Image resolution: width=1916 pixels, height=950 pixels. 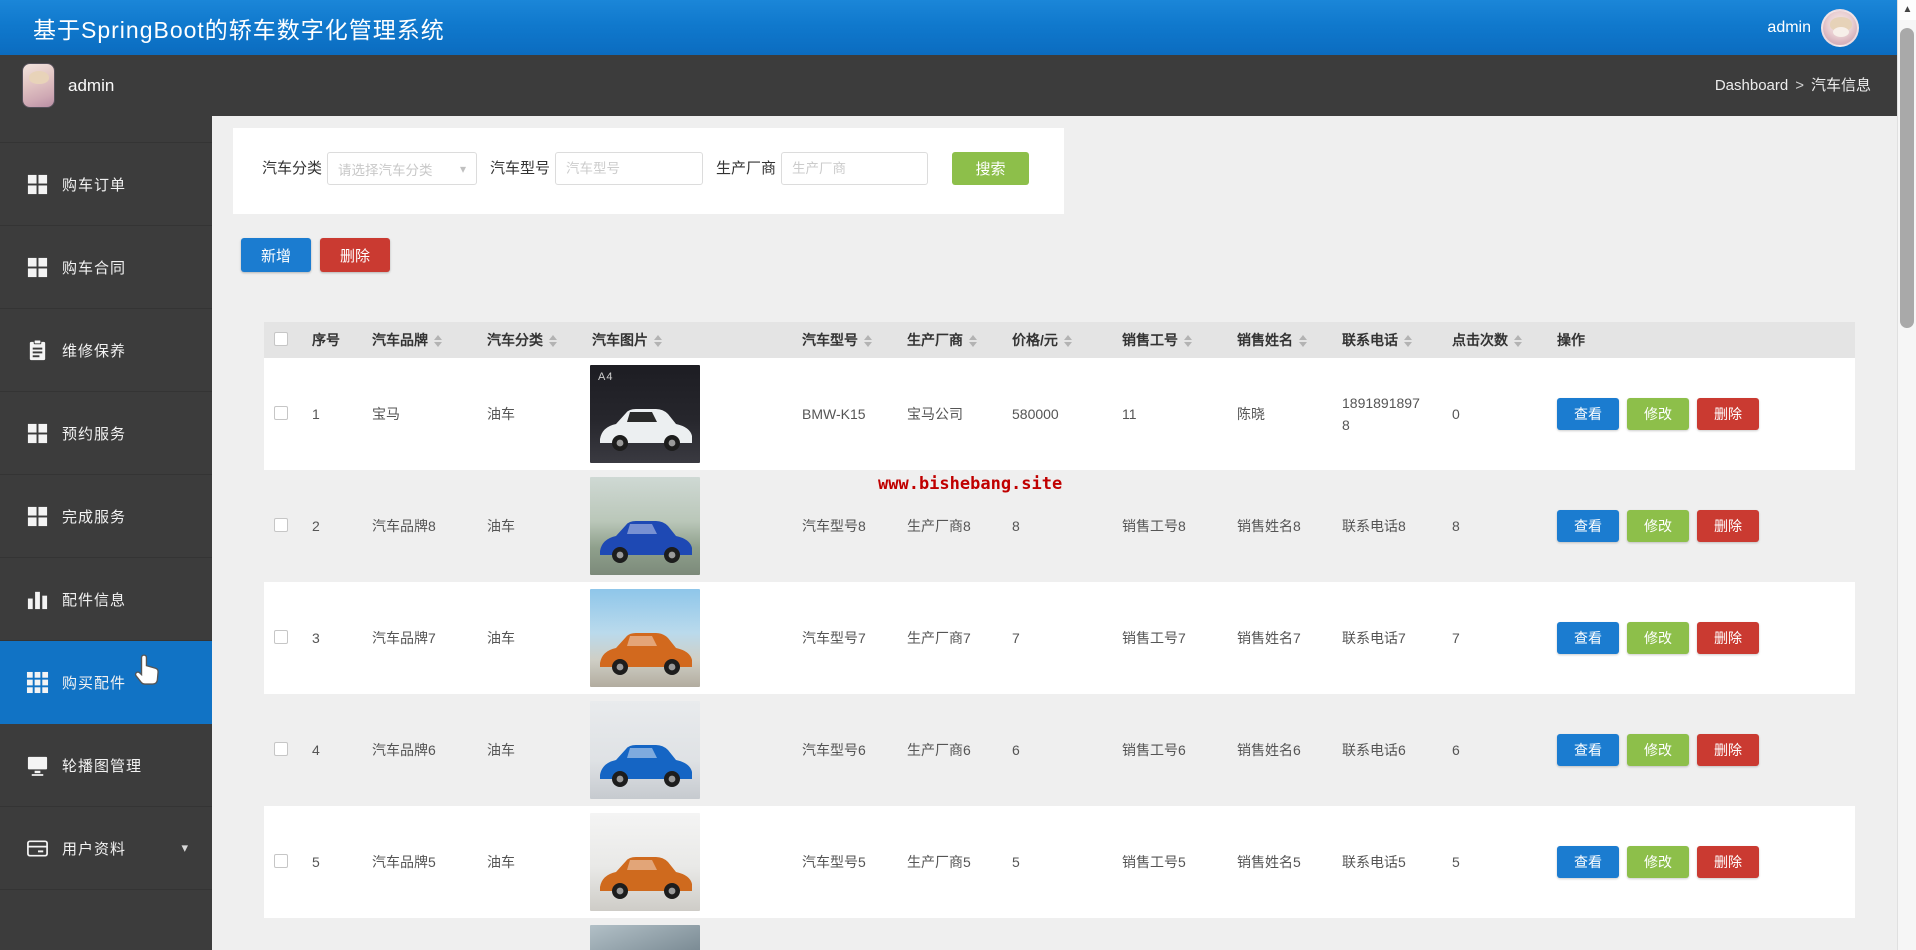 What do you see at coordinates (355, 255) in the screenshot?
I see `delete-button: 删除` at bounding box center [355, 255].